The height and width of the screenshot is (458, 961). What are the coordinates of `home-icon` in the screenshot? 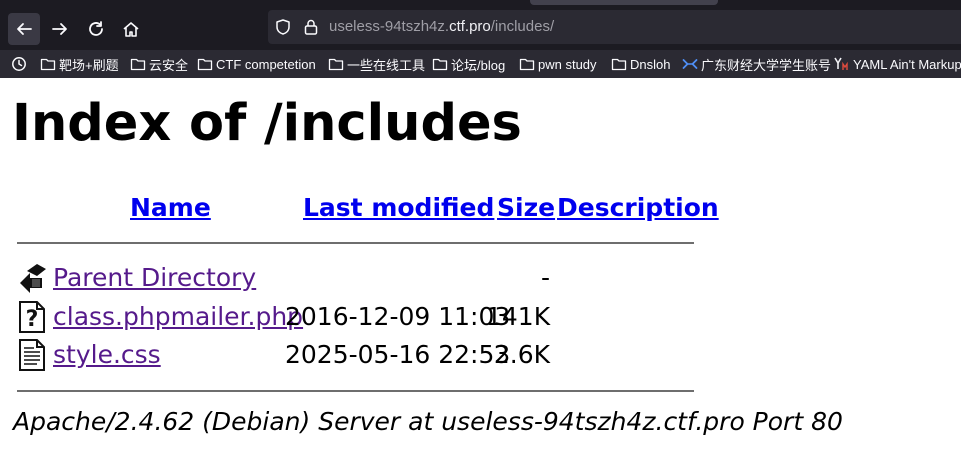 It's located at (131, 29).